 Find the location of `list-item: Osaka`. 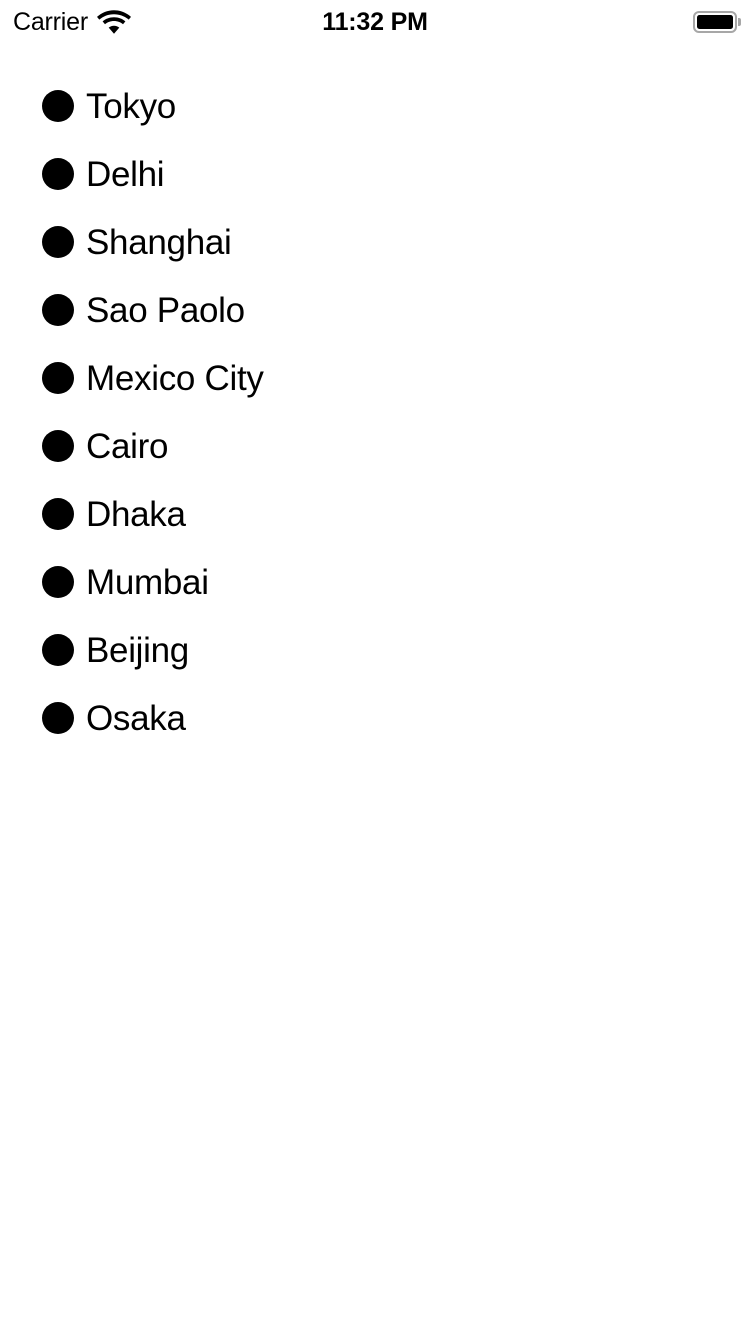

list-item: Osaka is located at coordinates (375, 718).